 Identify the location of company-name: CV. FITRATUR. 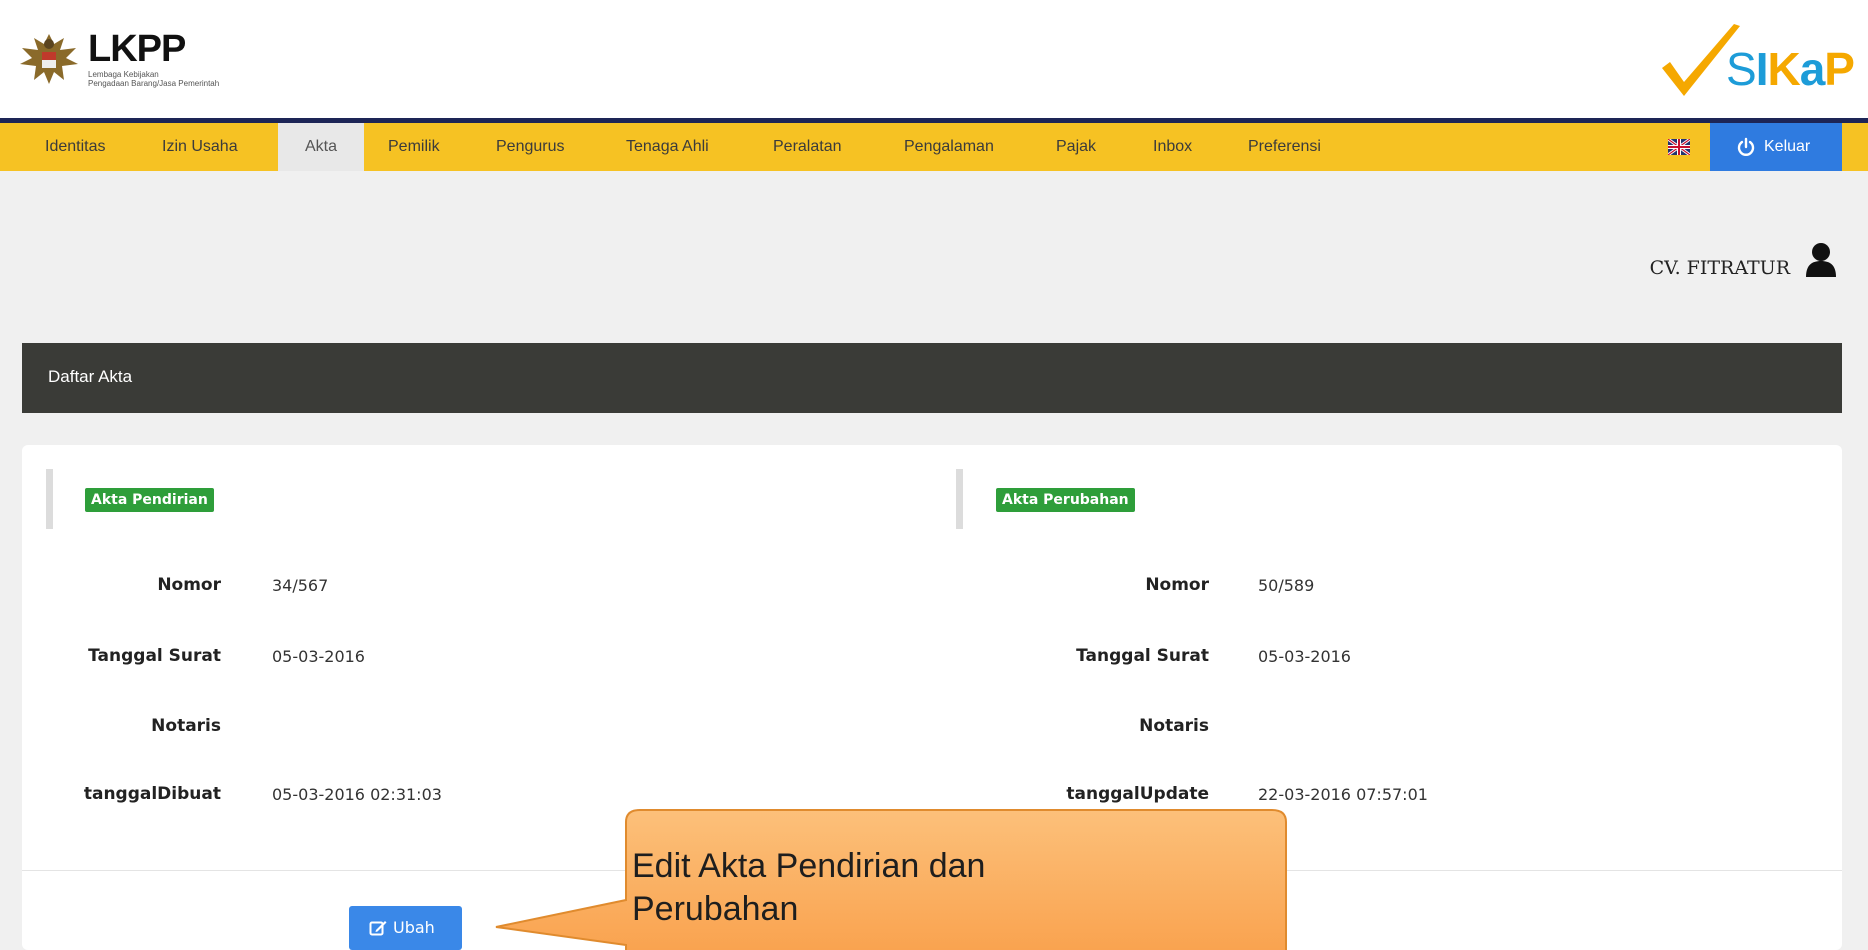
(1719, 268).